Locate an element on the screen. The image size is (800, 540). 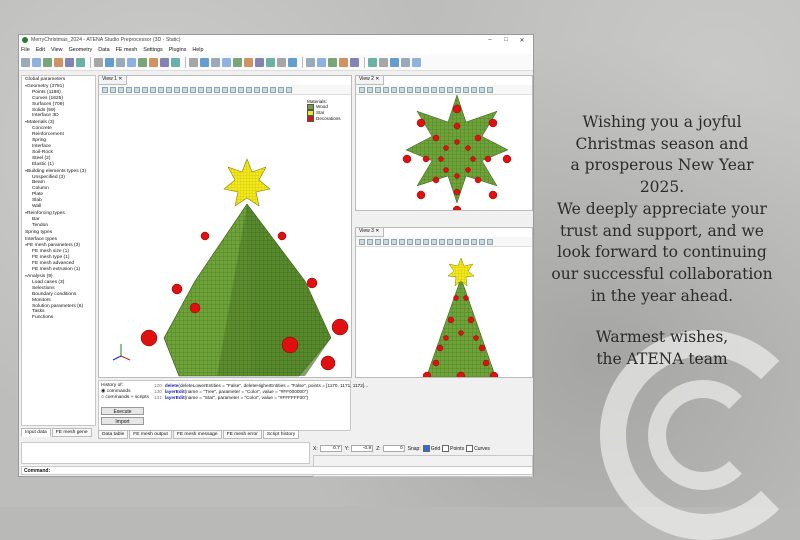
history-opt-commands-scripts: ○ commands + scripts is located at coordinates (125, 398).